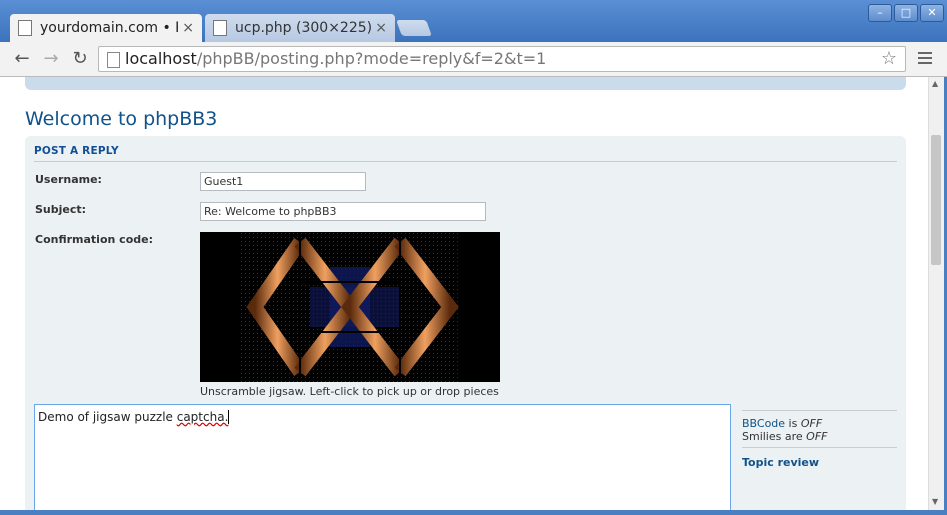 The height and width of the screenshot is (515, 947). What do you see at coordinates (932, 13) in the screenshot?
I see `close-window-button: ✕` at bounding box center [932, 13].